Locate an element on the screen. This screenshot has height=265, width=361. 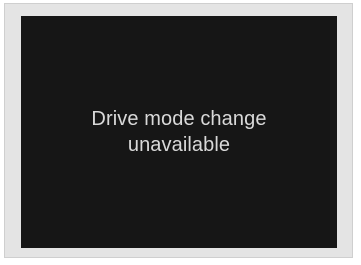
status-message: Drive mode change unavailable is located at coordinates (178, 132).